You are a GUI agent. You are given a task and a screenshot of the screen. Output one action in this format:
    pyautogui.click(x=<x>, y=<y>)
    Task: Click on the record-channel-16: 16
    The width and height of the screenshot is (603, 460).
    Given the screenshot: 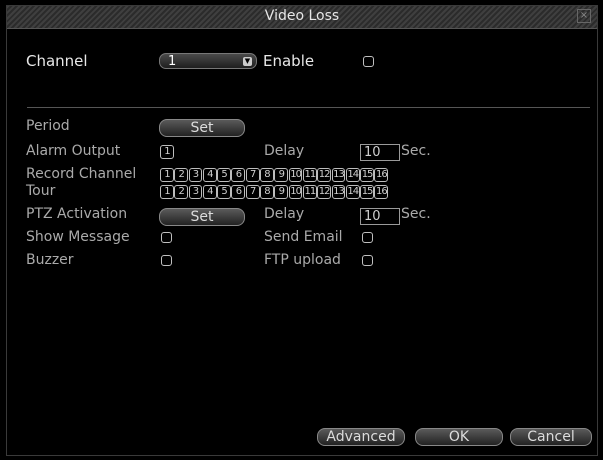 What is the action you would take?
    pyautogui.click(x=381, y=175)
    